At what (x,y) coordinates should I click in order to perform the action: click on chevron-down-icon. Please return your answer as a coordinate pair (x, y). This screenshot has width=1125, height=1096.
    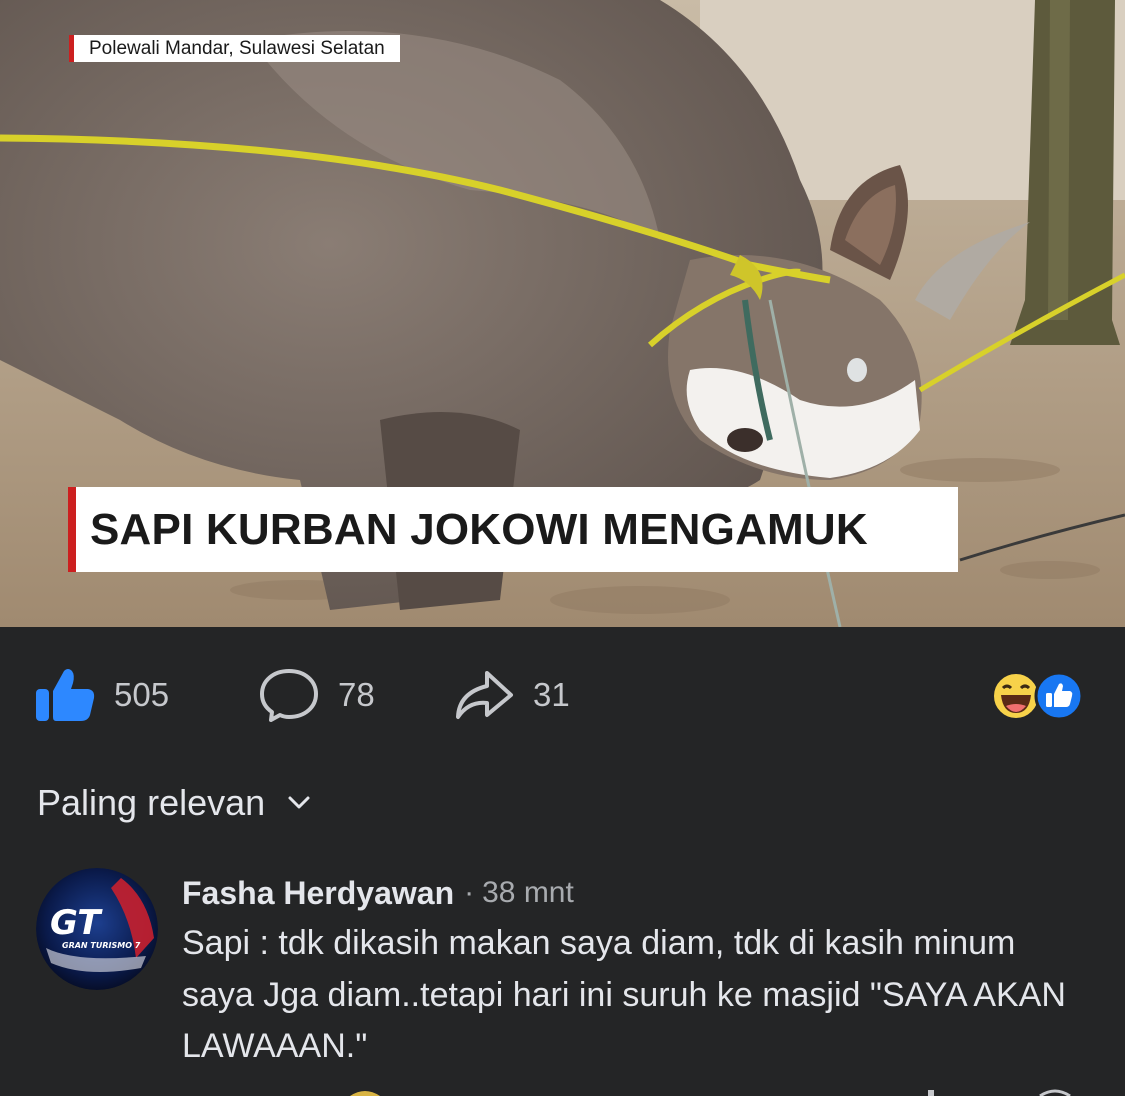
    Looking at the image, I should click on (299, 802).